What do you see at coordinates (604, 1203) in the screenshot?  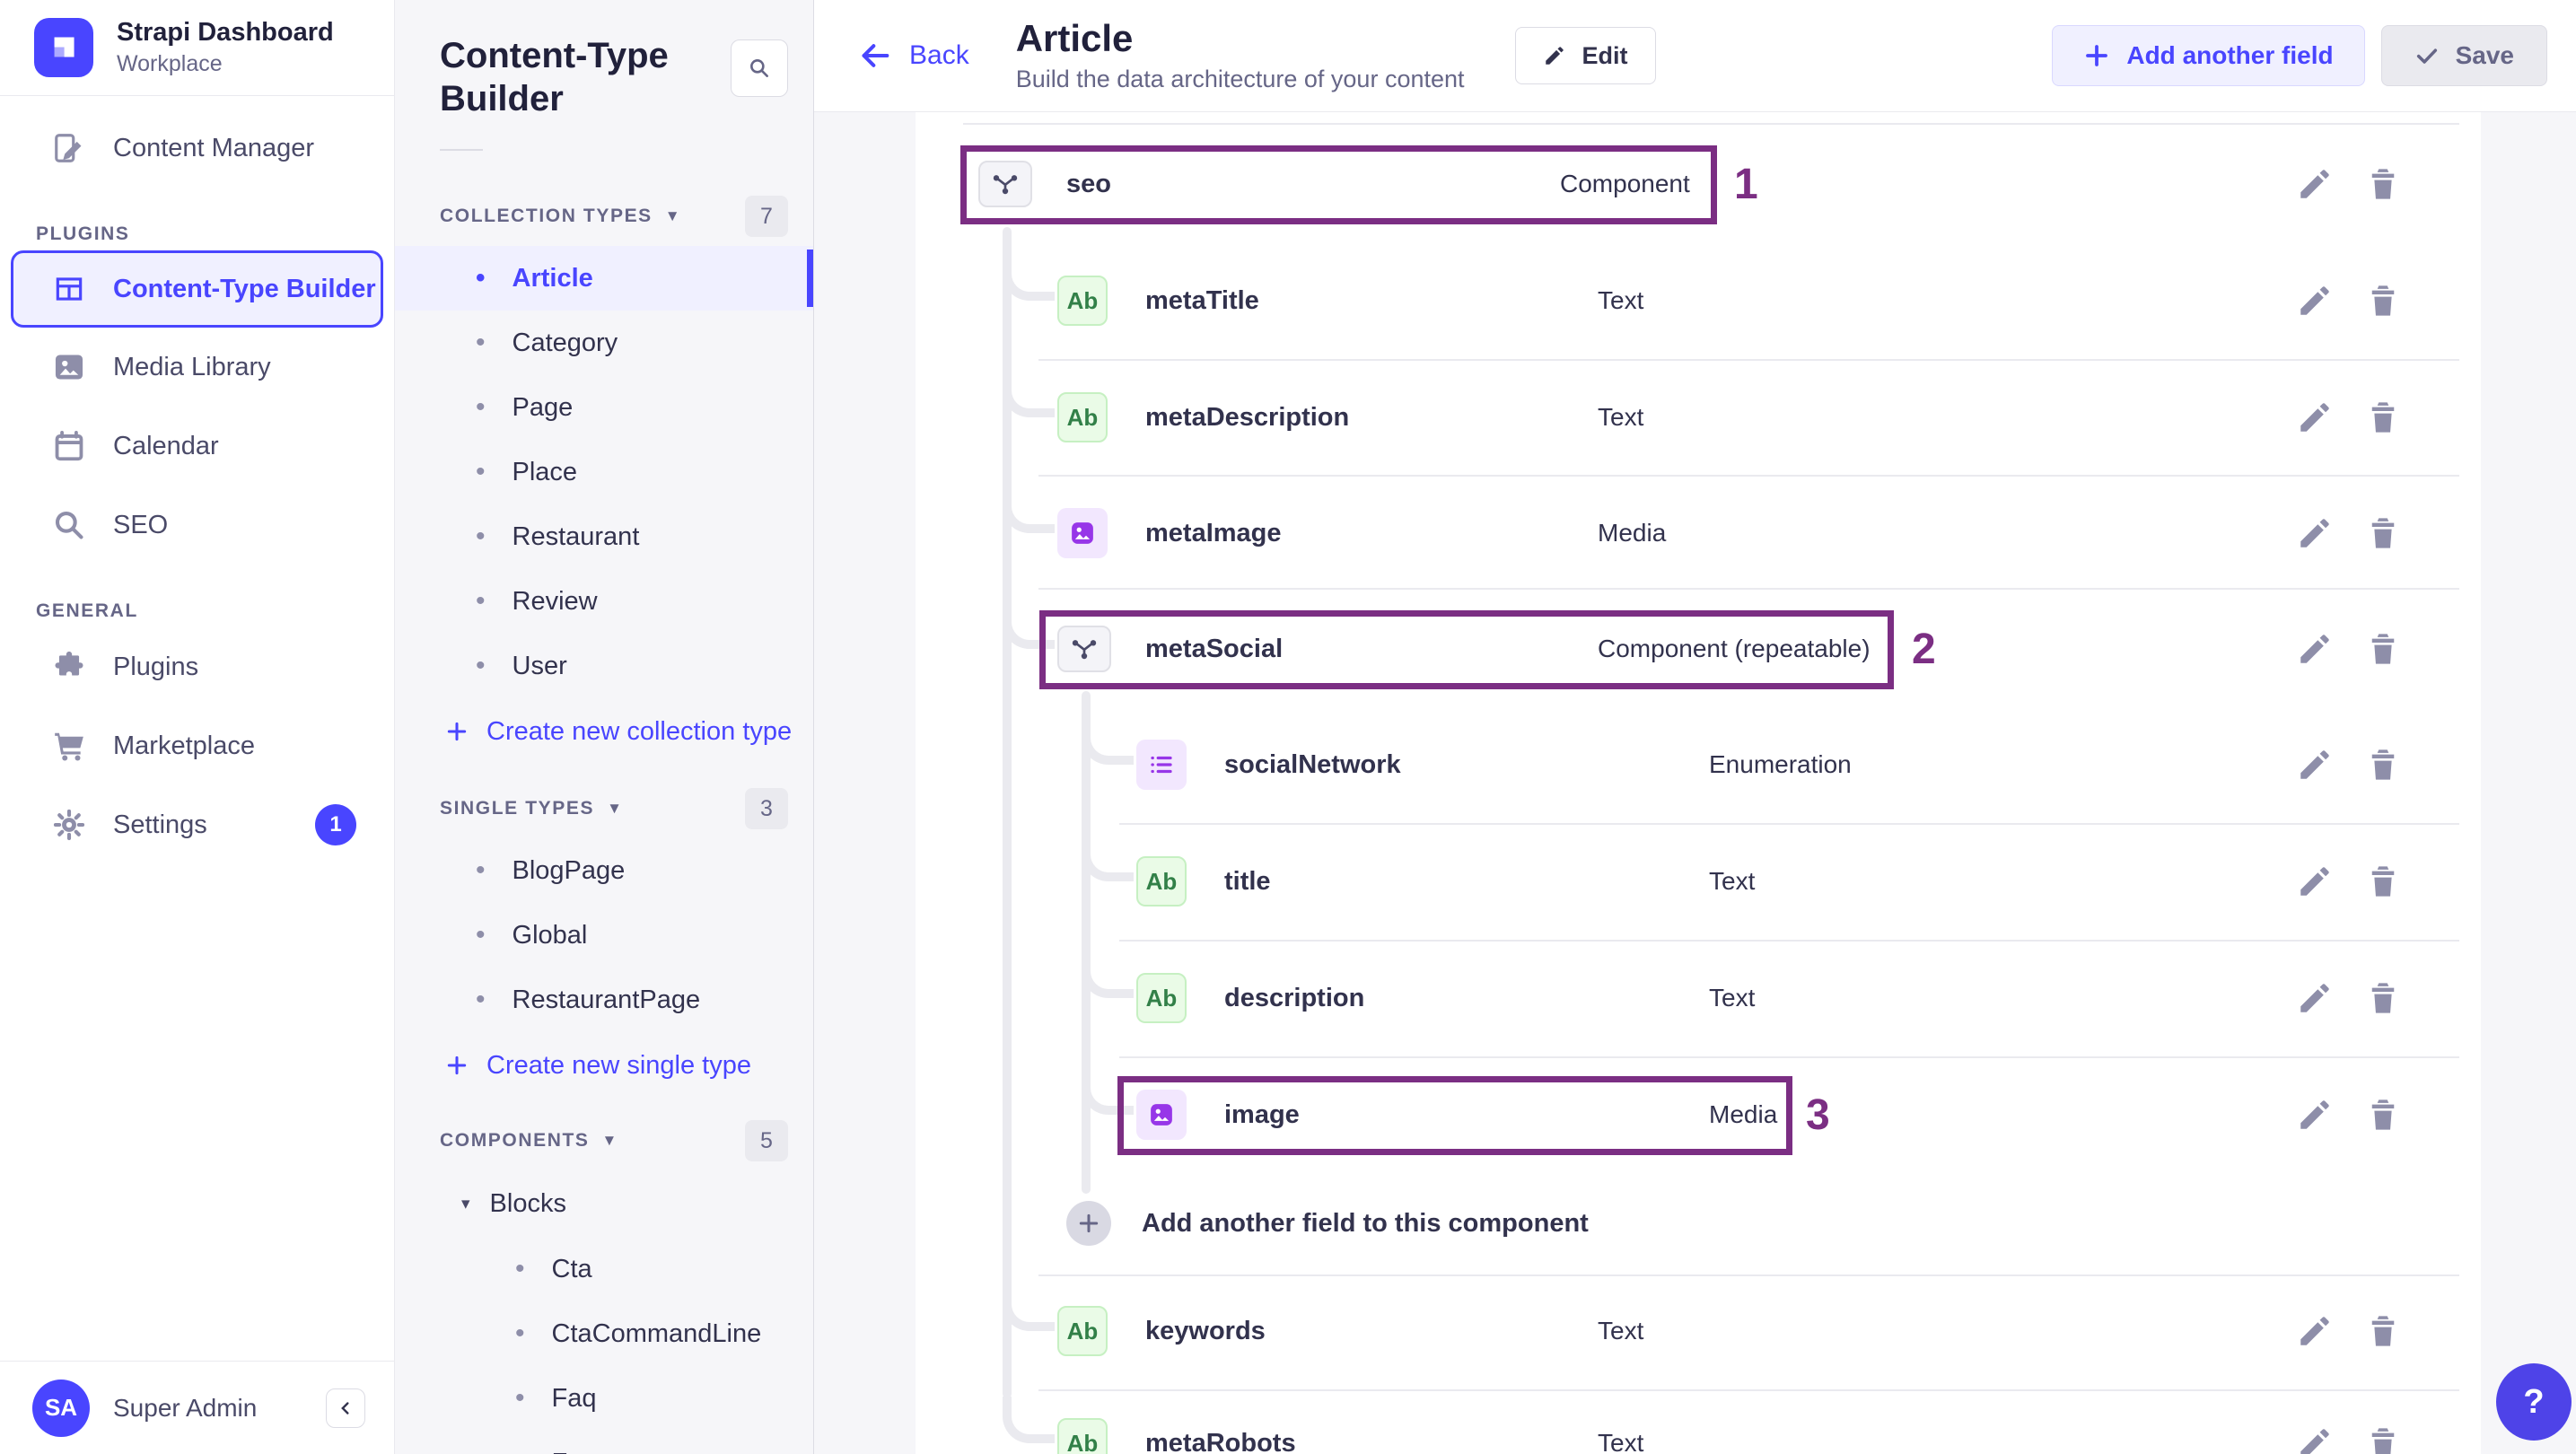 I see `component-group-blocks: ▾ Blocks` at bounding box center [604, 1203].